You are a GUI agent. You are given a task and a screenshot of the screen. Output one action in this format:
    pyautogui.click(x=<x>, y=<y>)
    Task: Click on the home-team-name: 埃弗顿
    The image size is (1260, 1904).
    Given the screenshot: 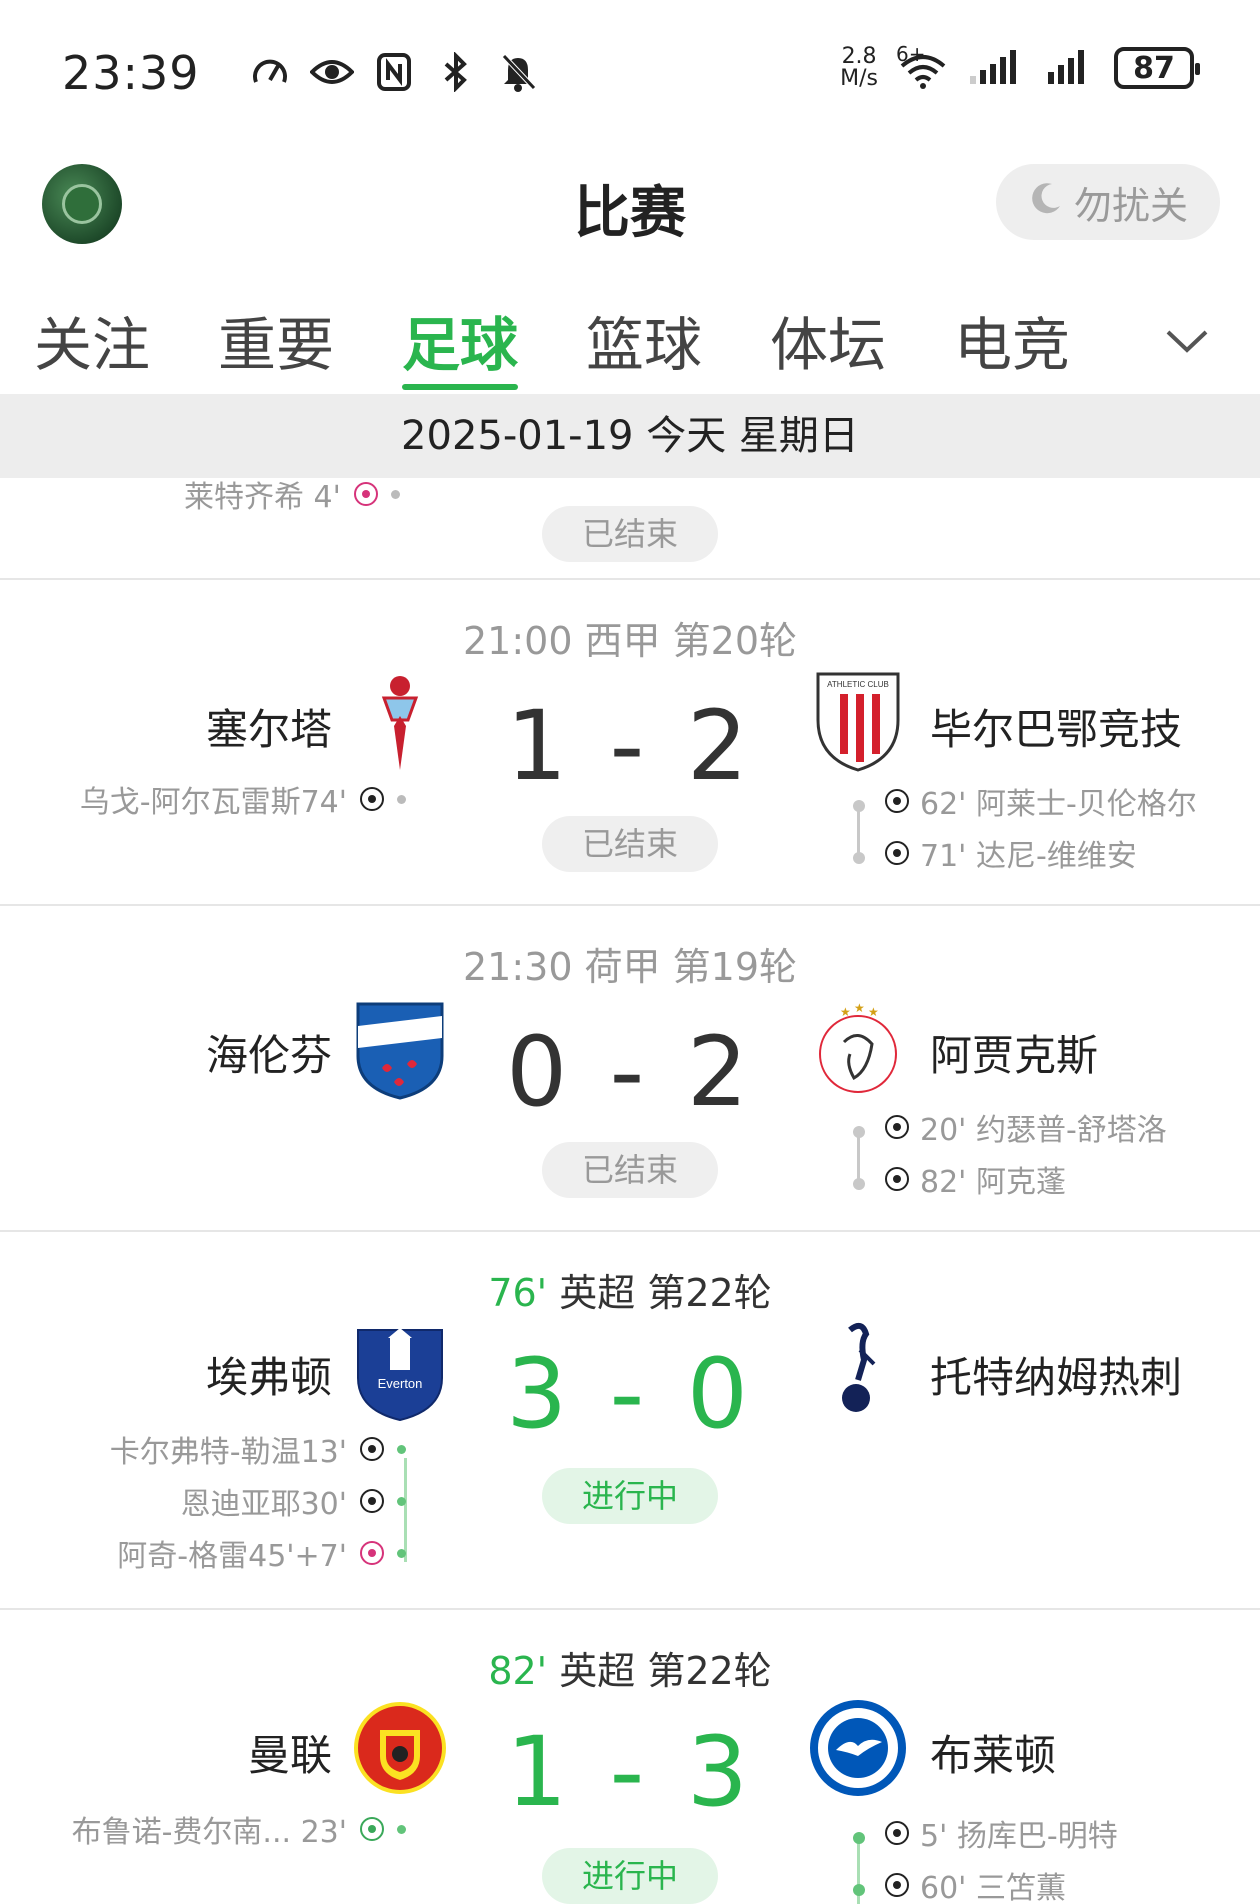 What is the action you would take?
    pyautogui.click(x=268, y=1377)
    